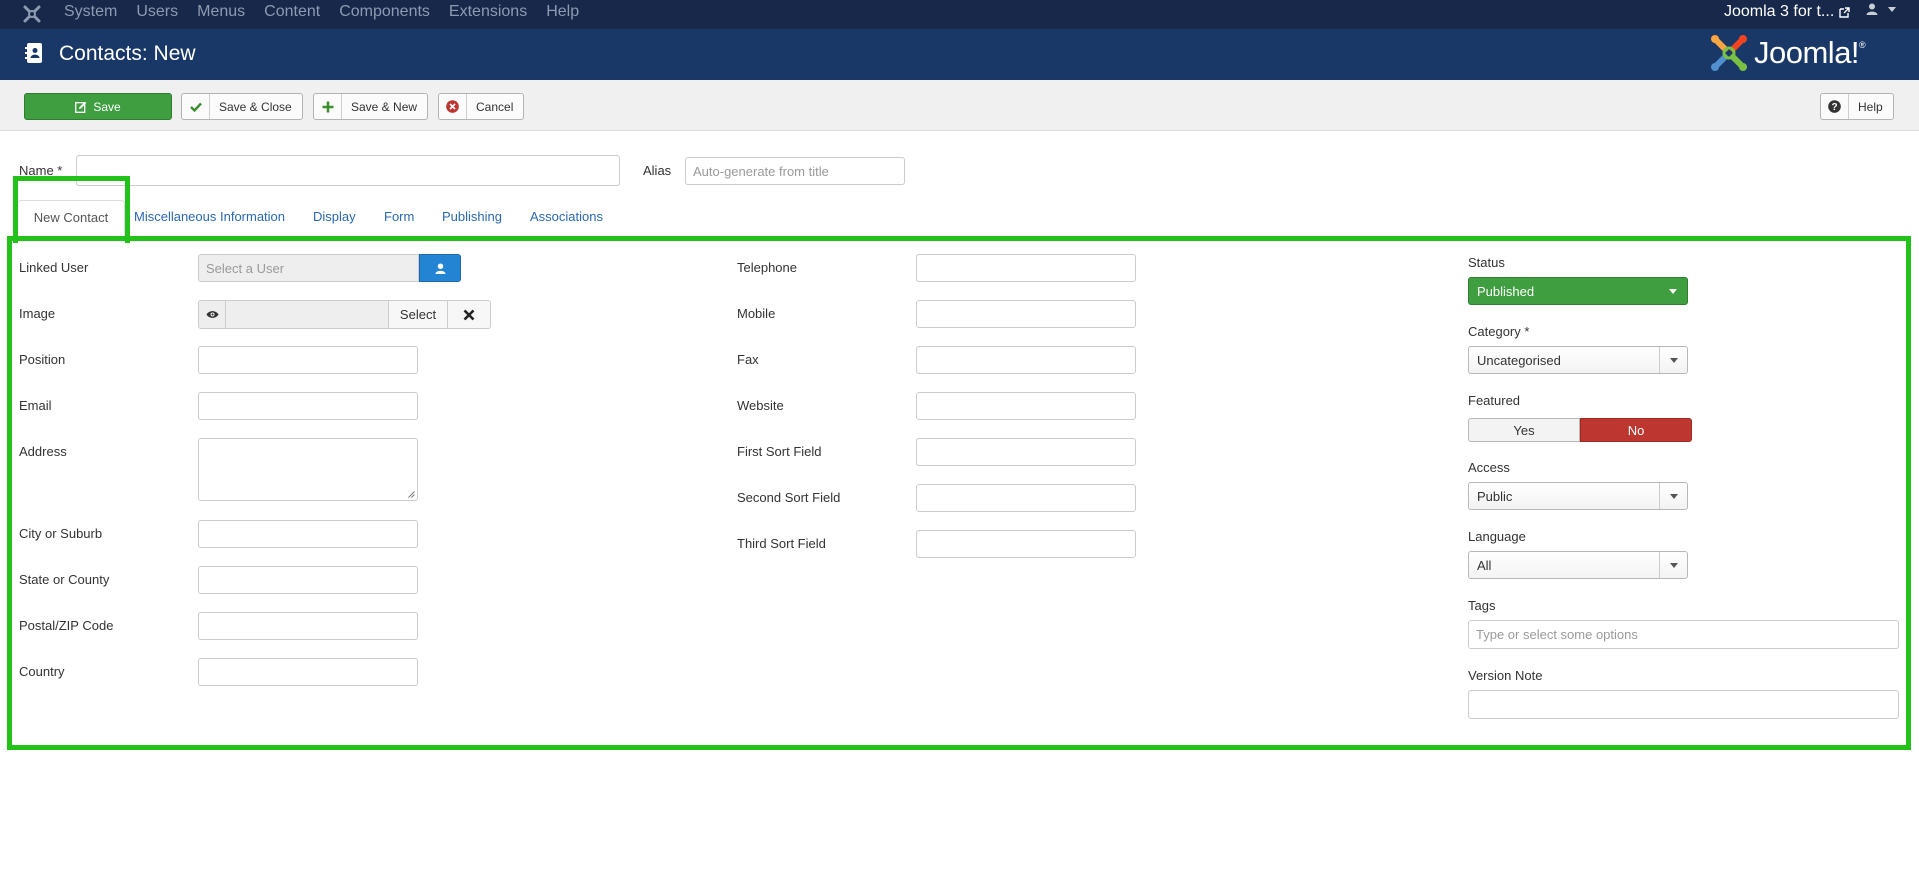  Describe the element at coordinates (221, 14) in the screenshot. I see `menu-menus: Menus` at that location.